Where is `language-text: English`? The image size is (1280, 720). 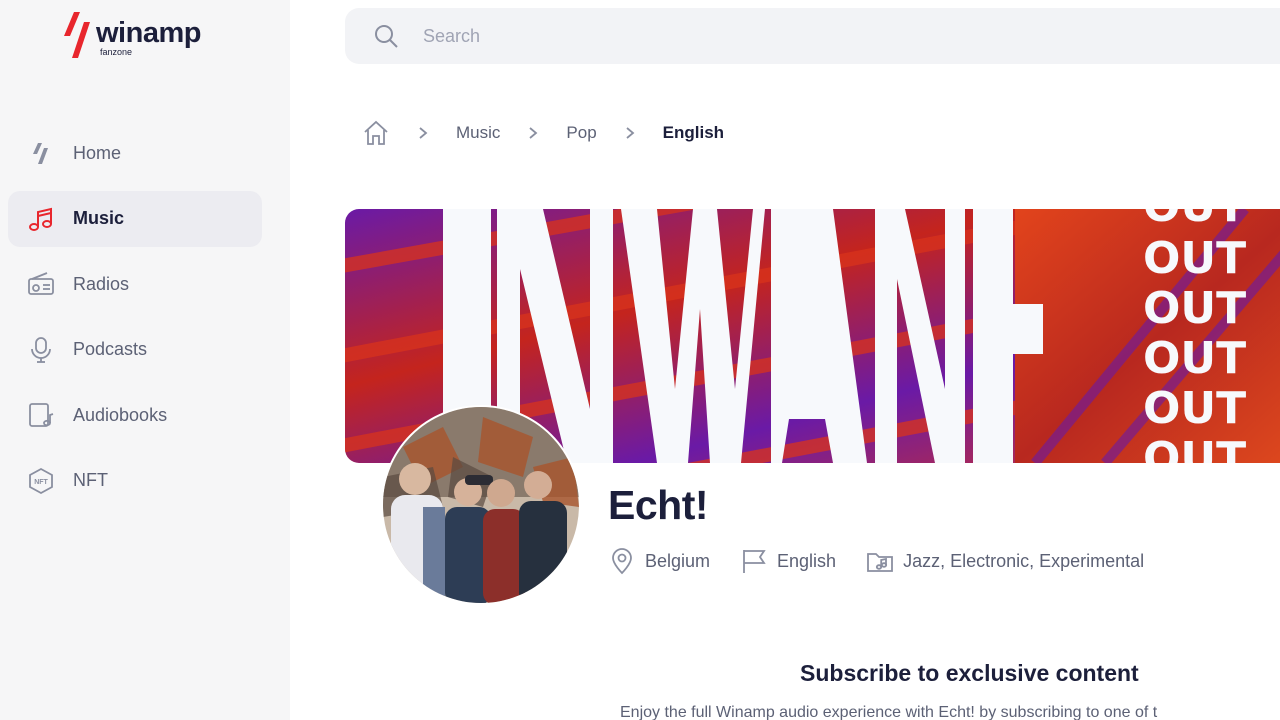 language-text: English is located at coordinates (807, 560).